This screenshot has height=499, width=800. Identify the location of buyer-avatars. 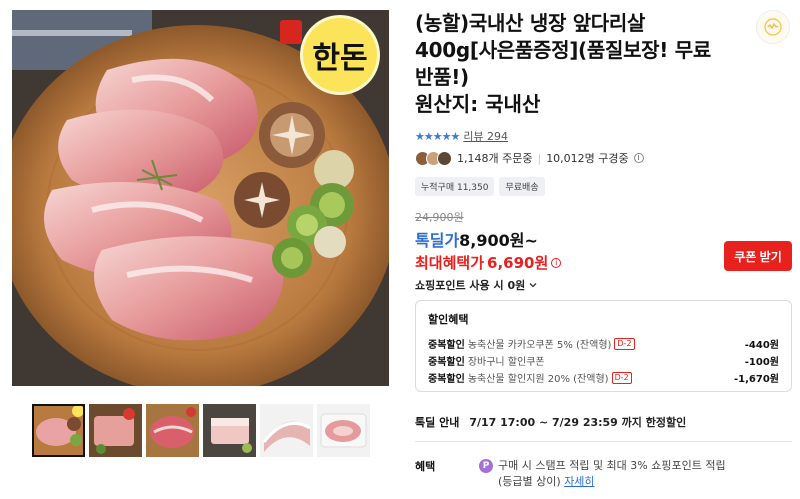
(433, 158).